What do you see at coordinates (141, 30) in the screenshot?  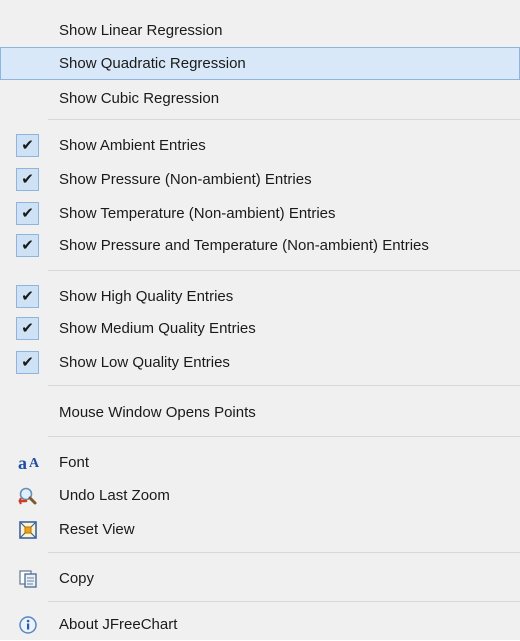 I see `menu-item-label: Show Linear Regression` at bounding box center [141, 30].